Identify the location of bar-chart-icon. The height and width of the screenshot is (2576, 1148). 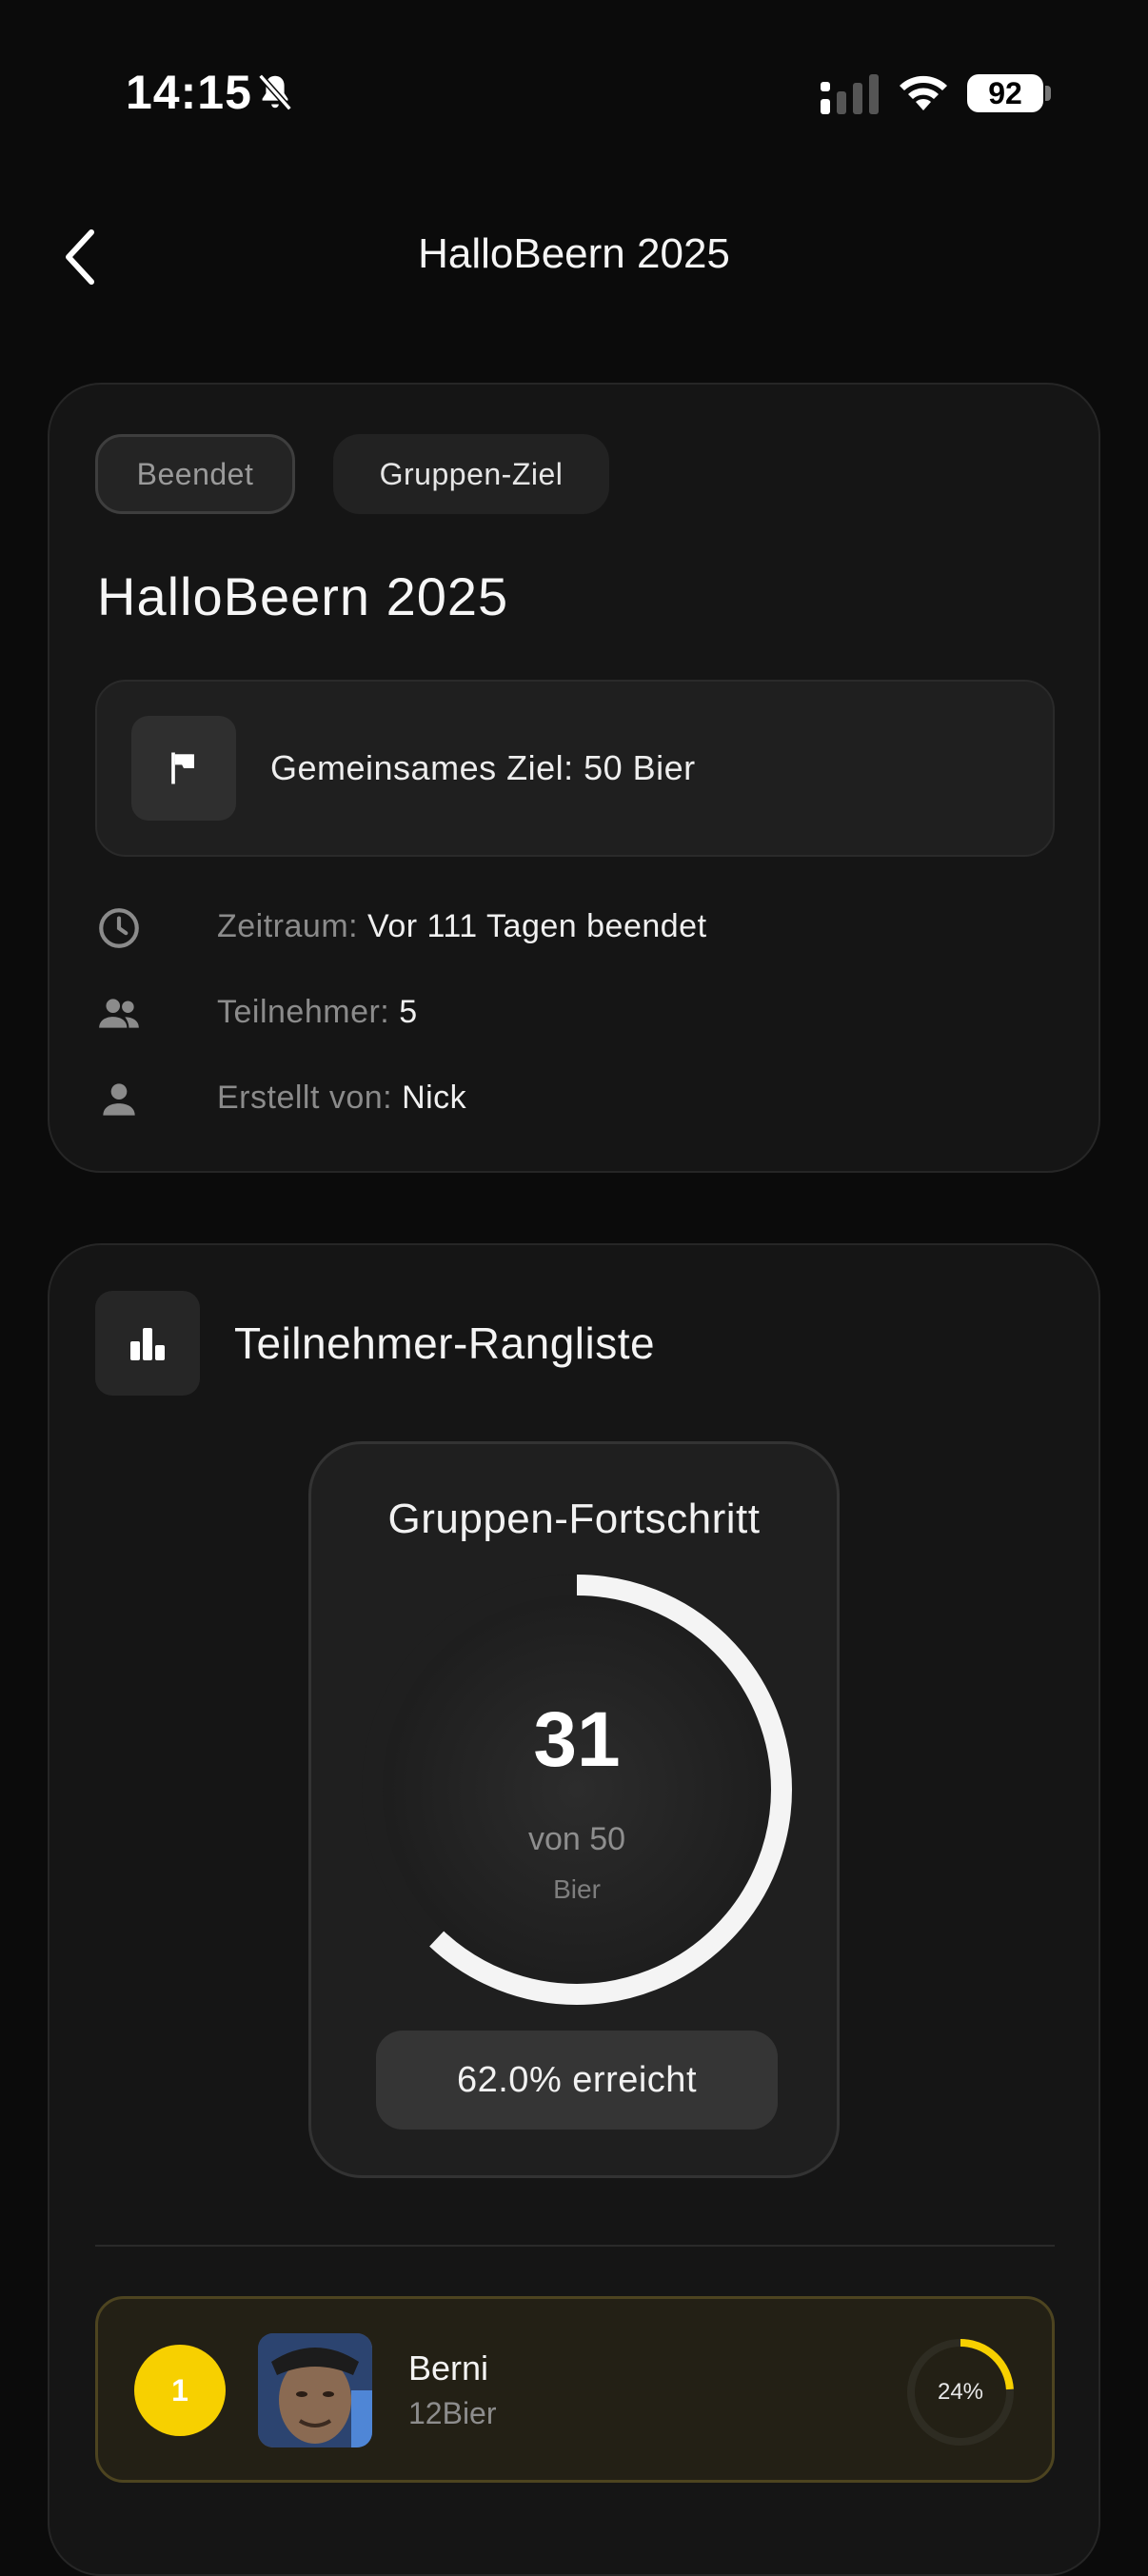
(147, 1344).